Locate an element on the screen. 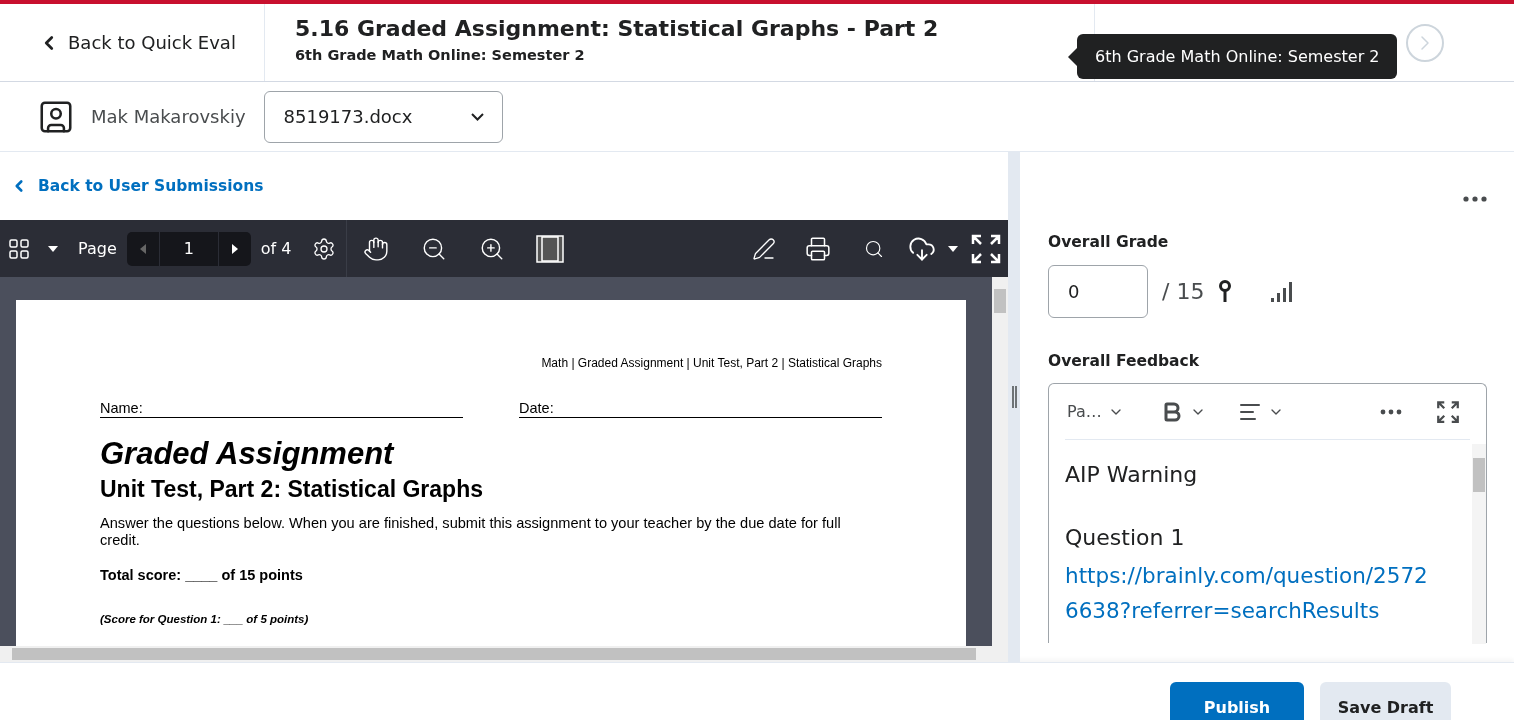 This screenshot has height=720, width=1514. grade-max: / 15 is located at coordinates (1183, 291).